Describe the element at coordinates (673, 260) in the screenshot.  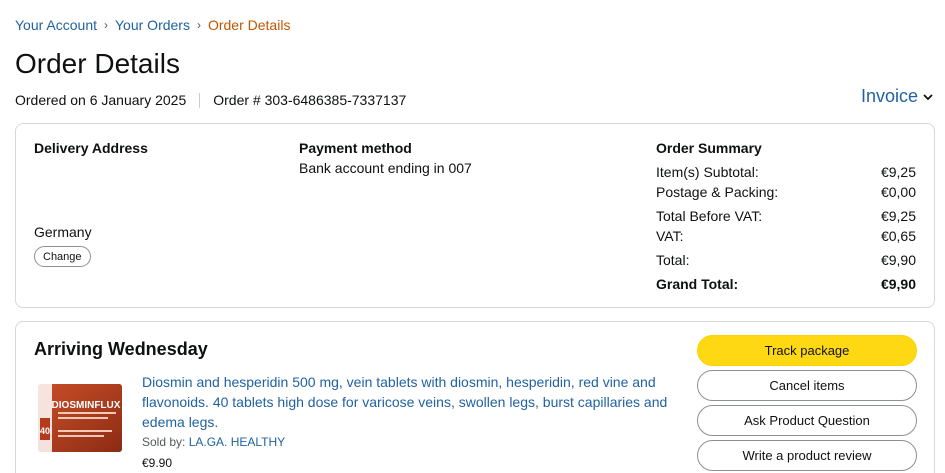
I see `summary-label: Total:` at that location.